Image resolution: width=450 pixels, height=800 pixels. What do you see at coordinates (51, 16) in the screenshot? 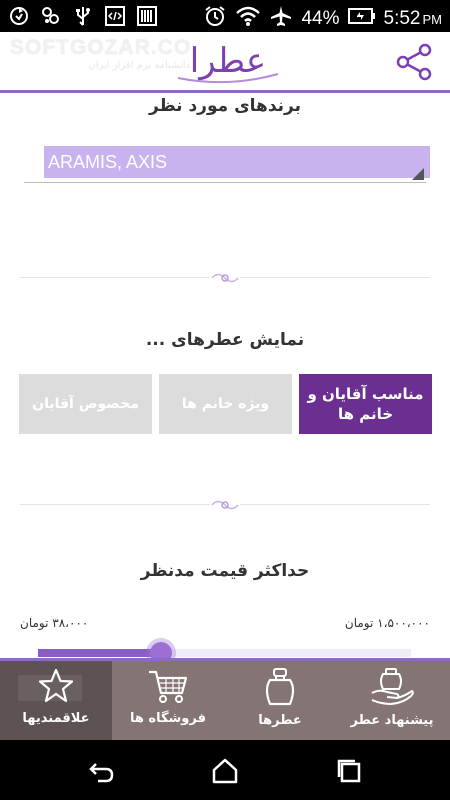
I see `share-hub-icon` at bounding box center [51, 16].